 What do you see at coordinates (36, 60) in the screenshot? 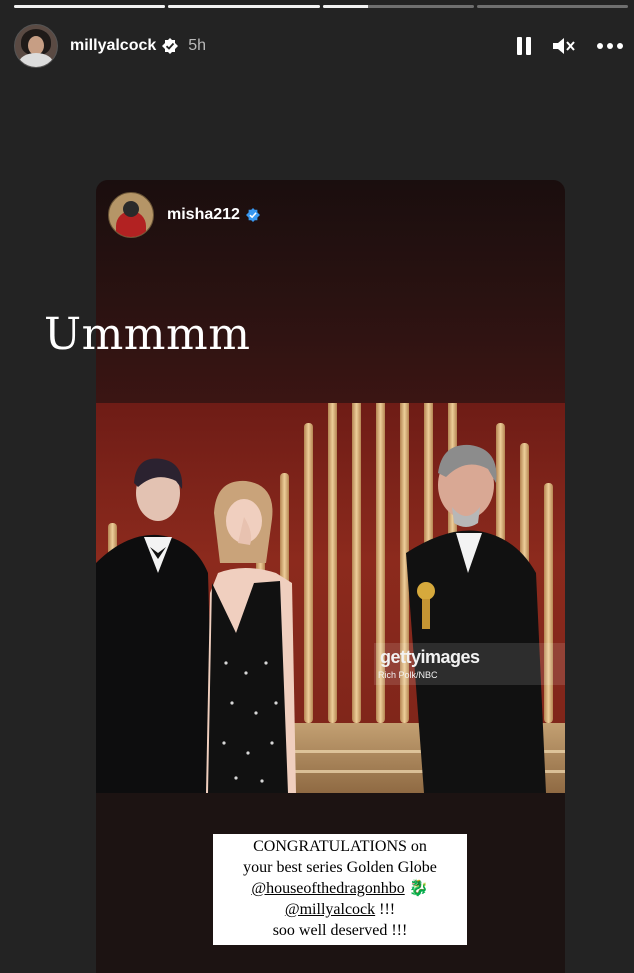
I see `avatar-shirt` at bounding box center [36, 60].